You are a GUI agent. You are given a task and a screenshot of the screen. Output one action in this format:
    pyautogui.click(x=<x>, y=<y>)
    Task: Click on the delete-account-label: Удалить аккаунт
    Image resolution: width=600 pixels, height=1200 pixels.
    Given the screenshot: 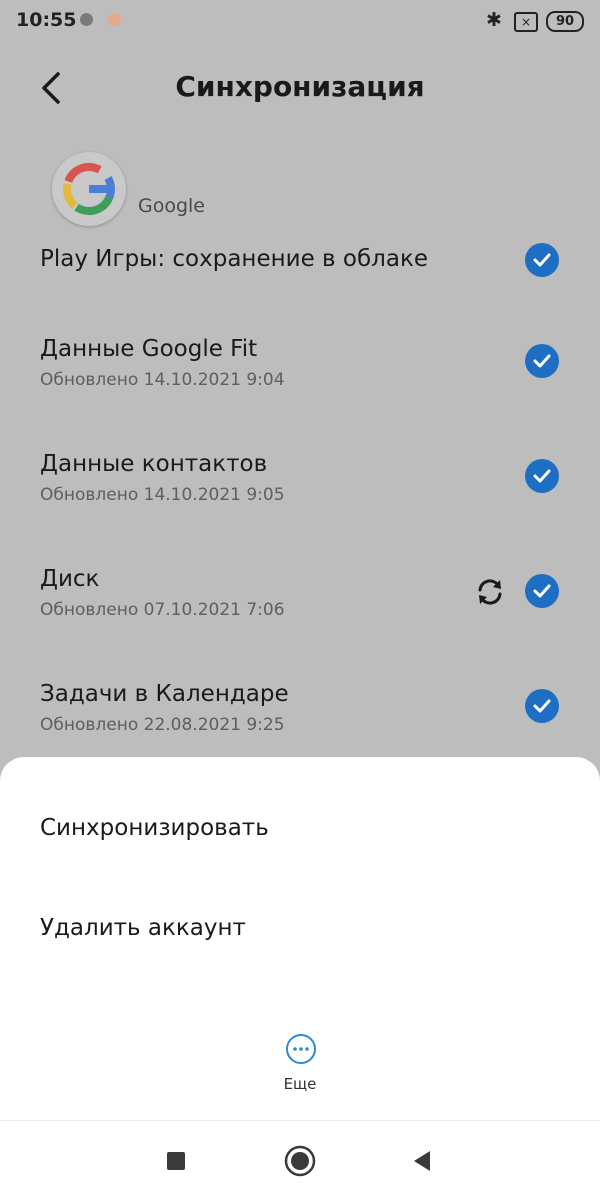 What is the action you would take?
    pyautogui.click(x=143, y=928)
    